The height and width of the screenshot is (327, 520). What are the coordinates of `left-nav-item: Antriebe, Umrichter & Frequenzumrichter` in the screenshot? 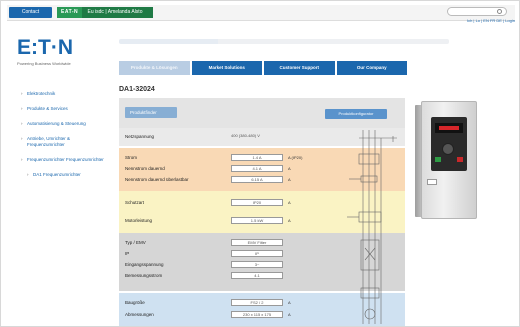 It's located at (64, 142).